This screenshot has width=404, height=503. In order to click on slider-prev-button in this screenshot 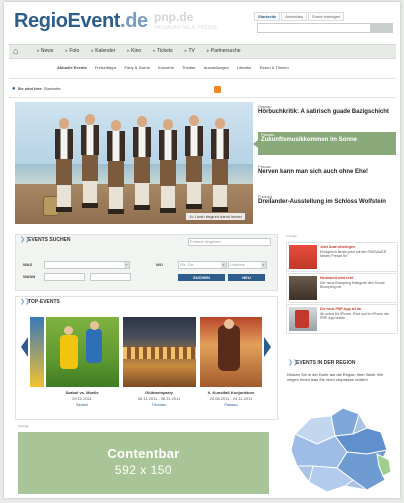, I will do `click(24, 347)`.